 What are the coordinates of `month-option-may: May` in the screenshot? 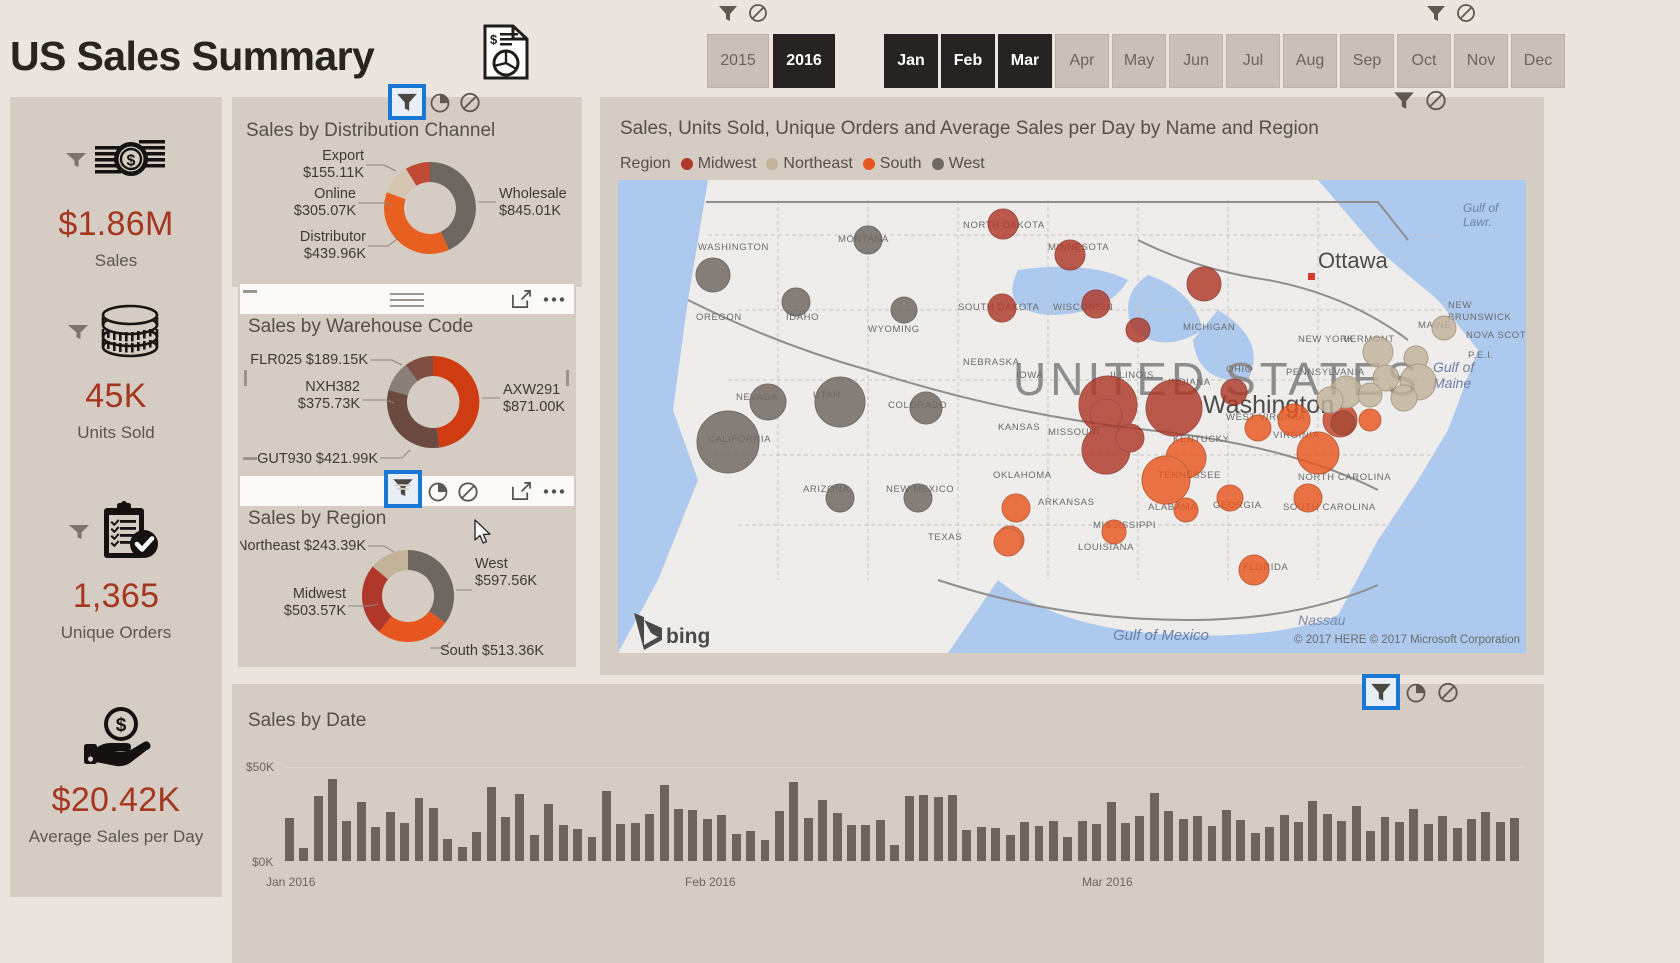 It's located at (1139, 61).